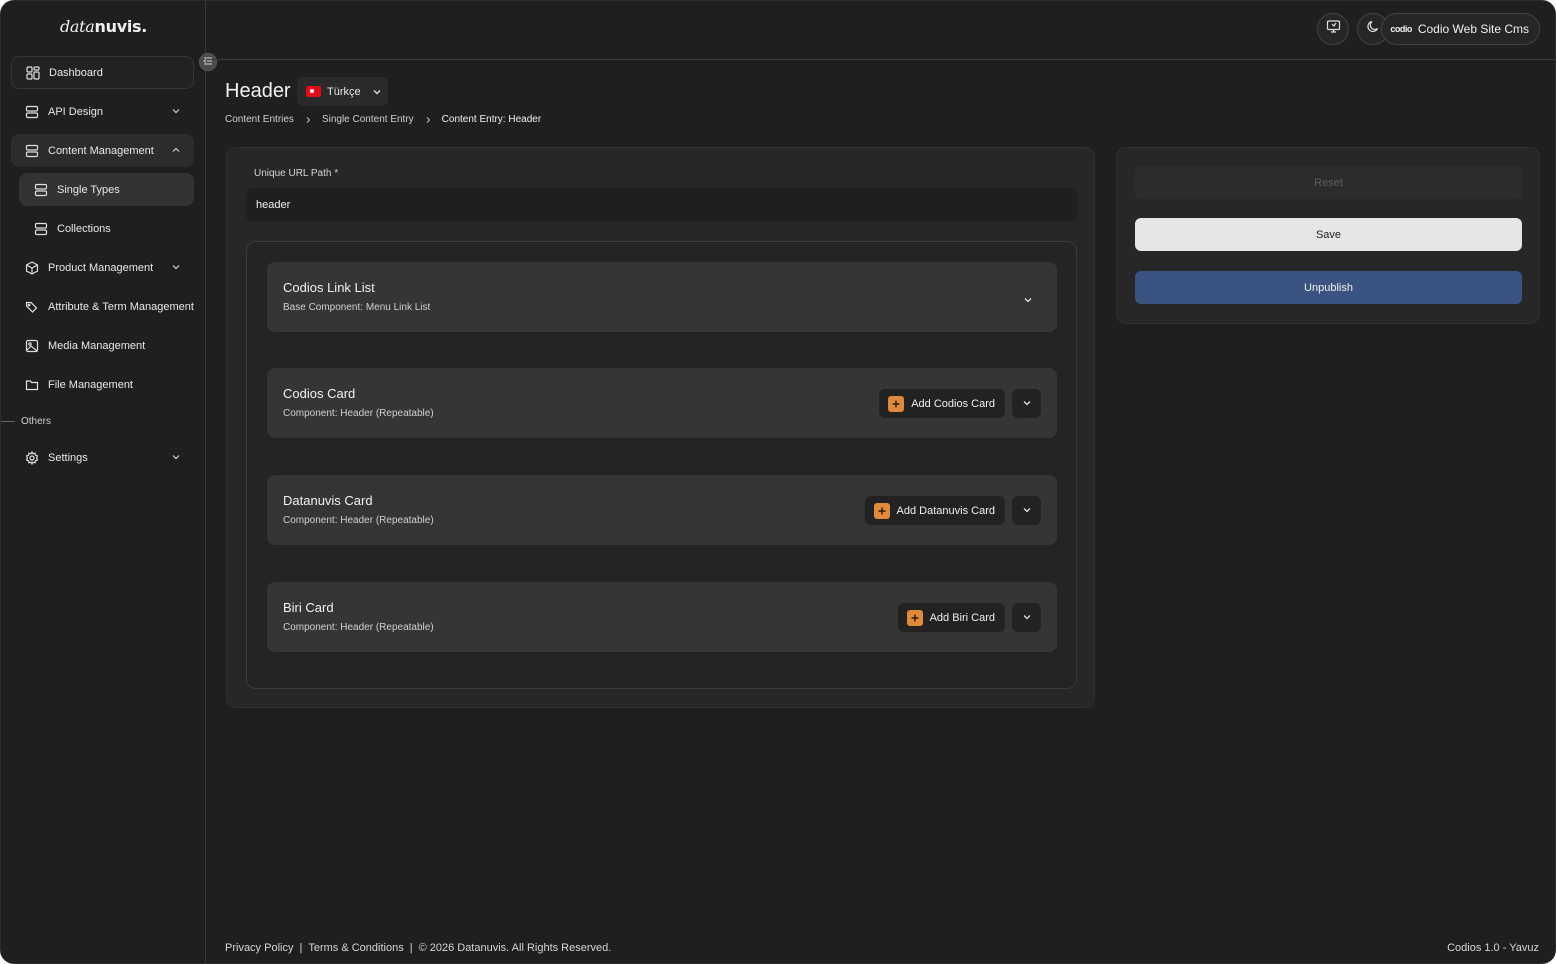  I want to click on add-button-label: Add Datanuvis Card, so click(945, 510).